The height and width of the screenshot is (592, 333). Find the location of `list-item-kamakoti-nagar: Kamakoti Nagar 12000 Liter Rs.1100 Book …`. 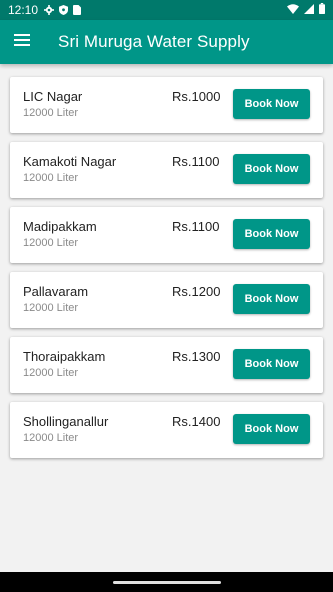

list-item-kamakoti-nagar: Kamakoti Nagar 12000 Liter Rs.1100 Book … is located at coordinates (166, 170).